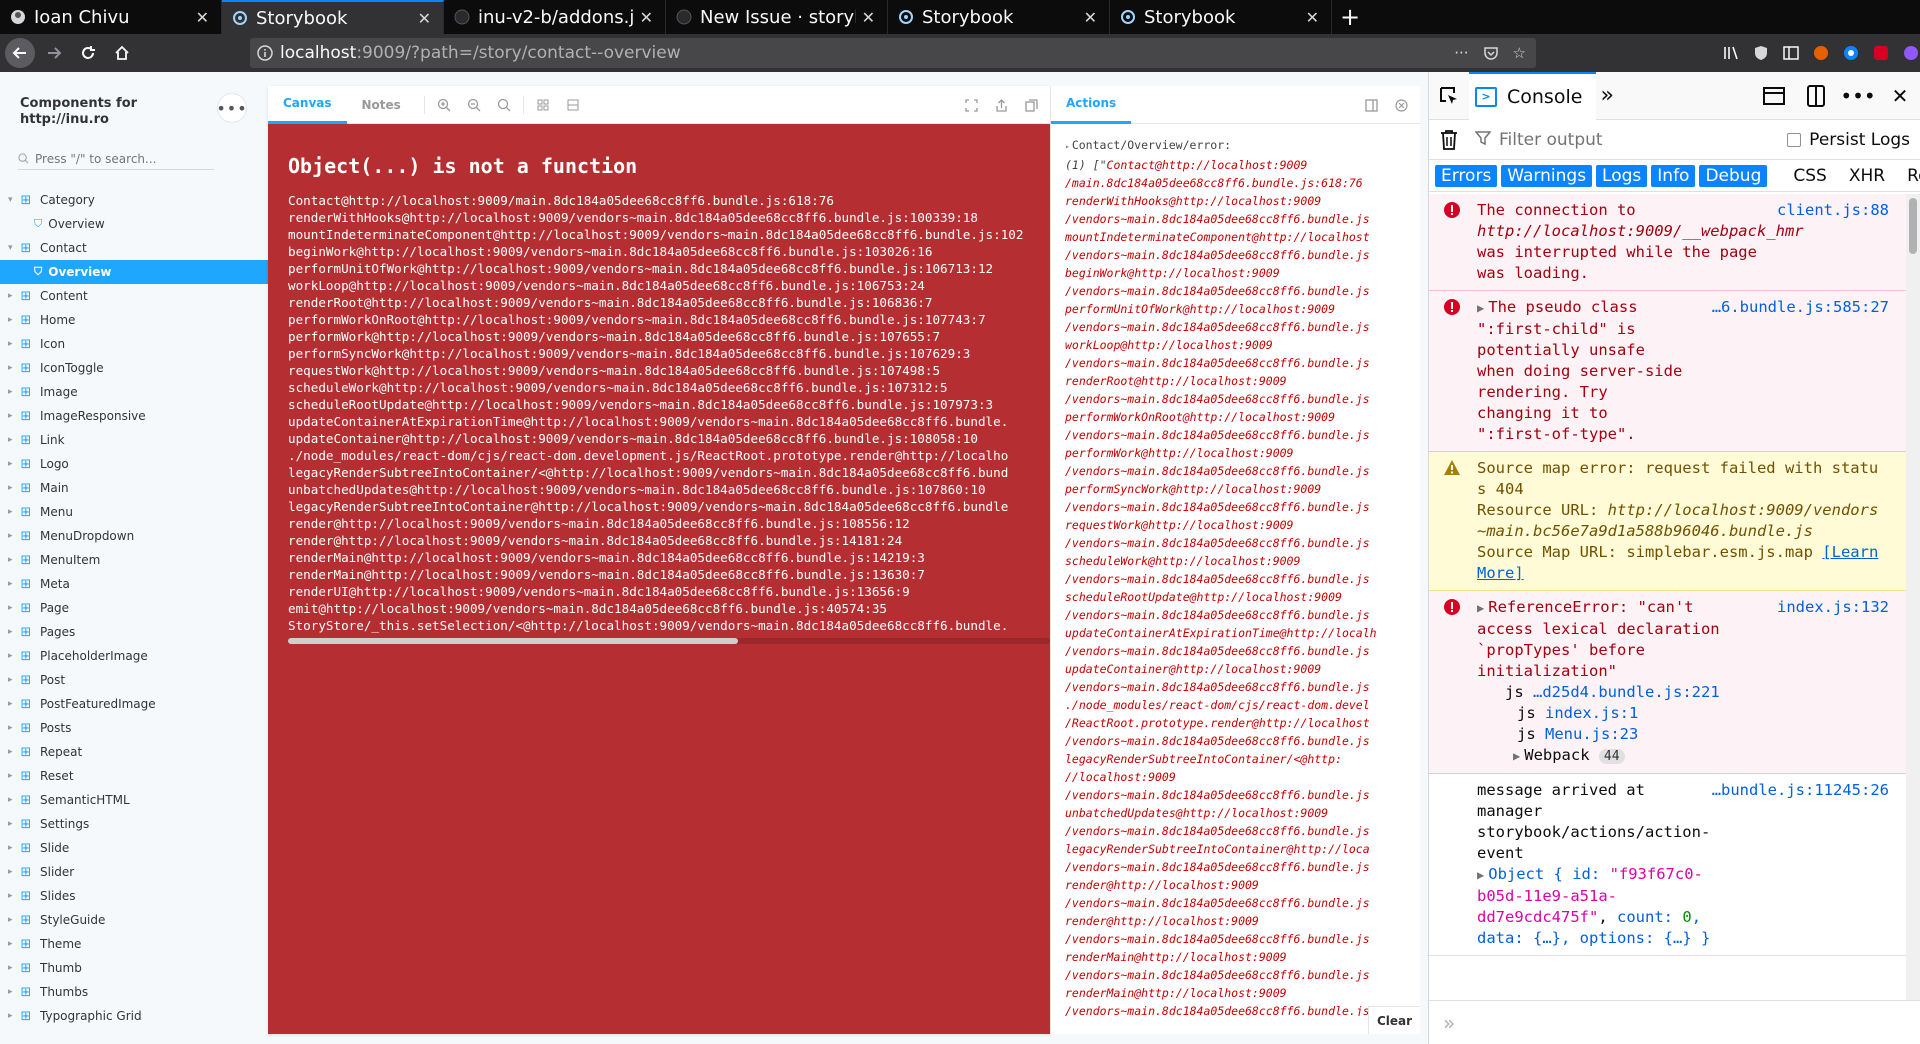 This screenshot has width=1920, height=1044. What do you see at coordinates (20, 53) in the screenshot?
I see `back-button` at bounding box center [20, 53].